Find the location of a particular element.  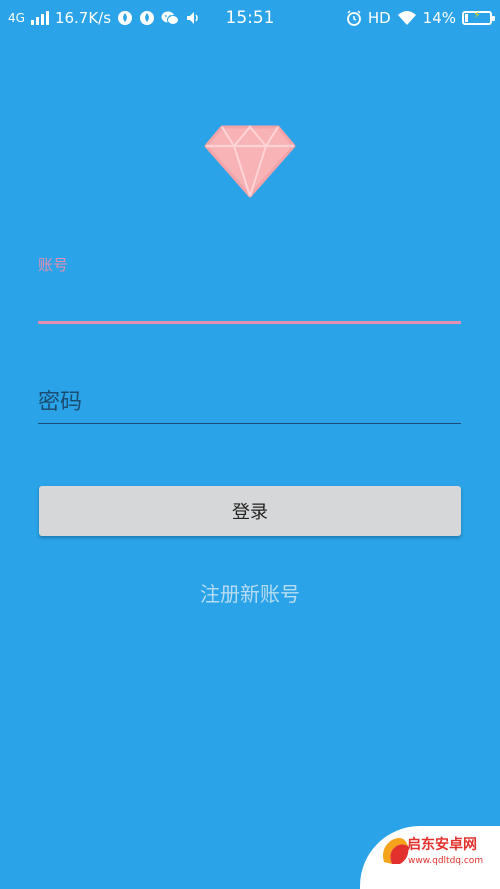

account-label: 账号 is located at coordinates (53, 265).